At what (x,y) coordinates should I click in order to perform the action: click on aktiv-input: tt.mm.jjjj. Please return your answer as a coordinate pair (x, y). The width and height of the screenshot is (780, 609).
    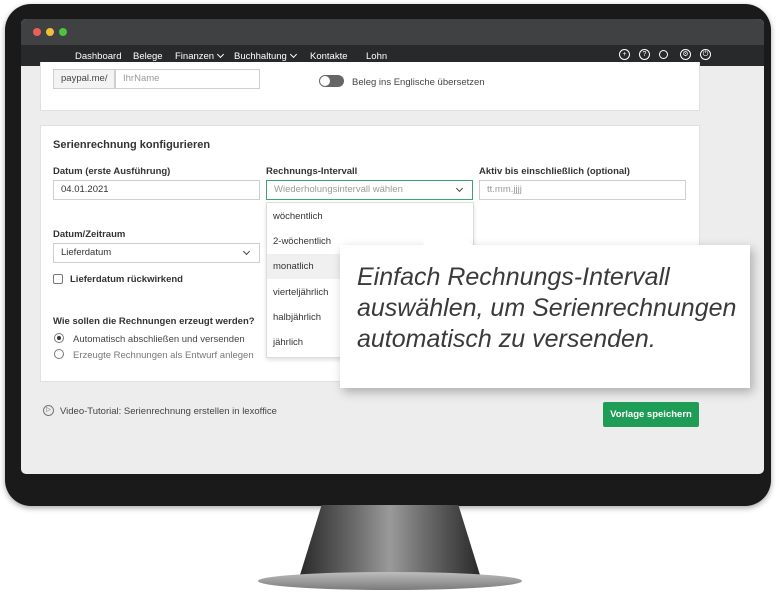
    Looking at the image, I should click on (582, 190).